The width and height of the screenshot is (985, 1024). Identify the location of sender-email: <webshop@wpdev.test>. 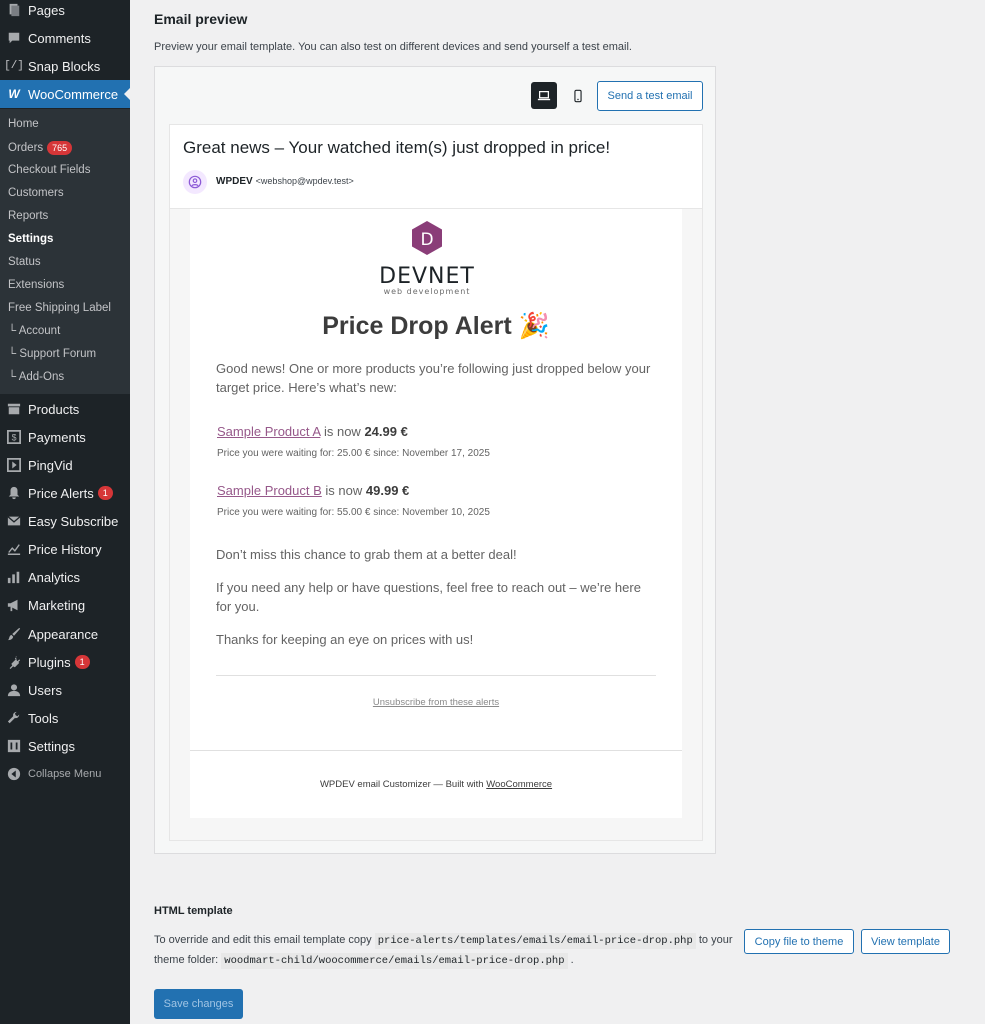
(304, 181).